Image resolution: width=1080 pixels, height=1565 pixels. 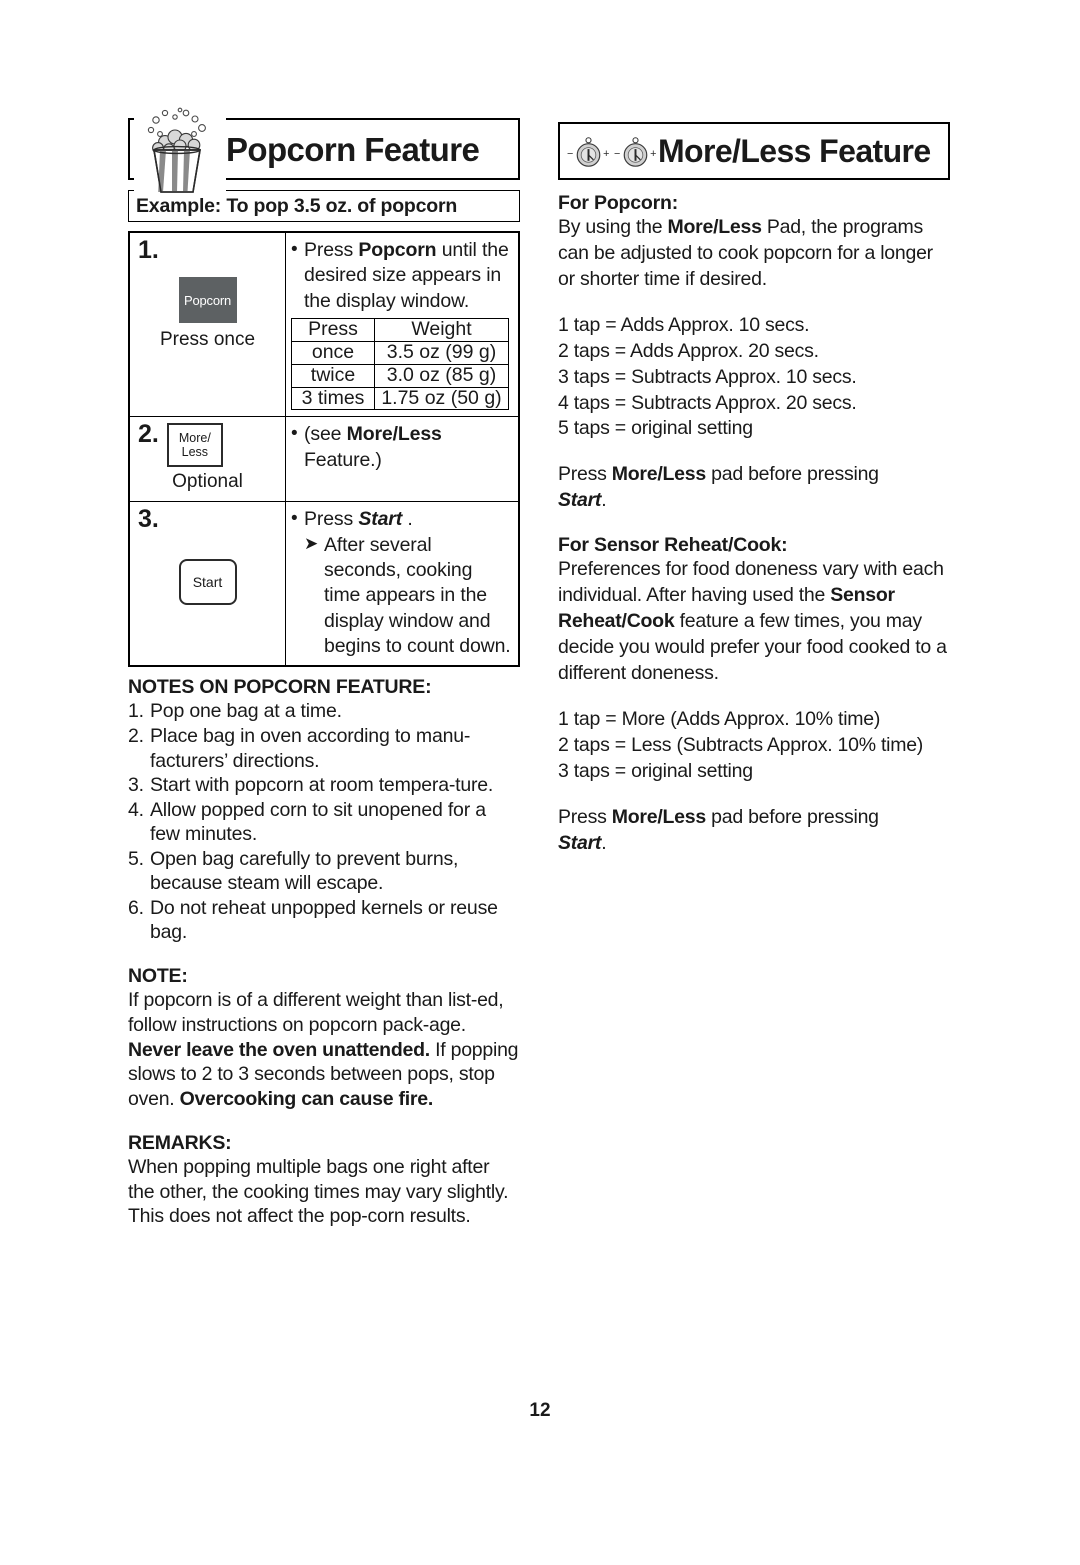 What do you see at coordinates (136, 711) in the screenshot?
I see `list-item-number: 1.` at bounding box center [136, 711].